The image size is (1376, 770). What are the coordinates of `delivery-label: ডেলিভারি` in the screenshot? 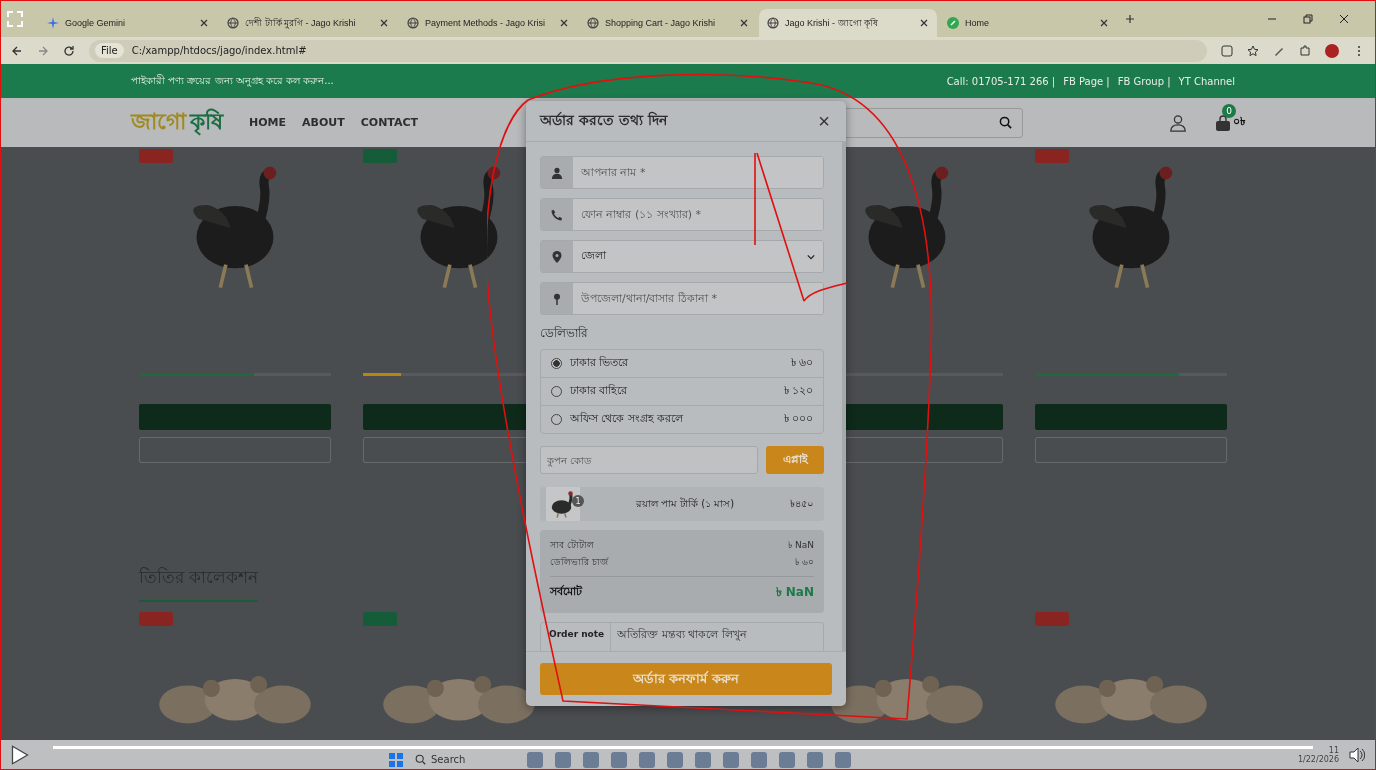 It's located at (564, 333).